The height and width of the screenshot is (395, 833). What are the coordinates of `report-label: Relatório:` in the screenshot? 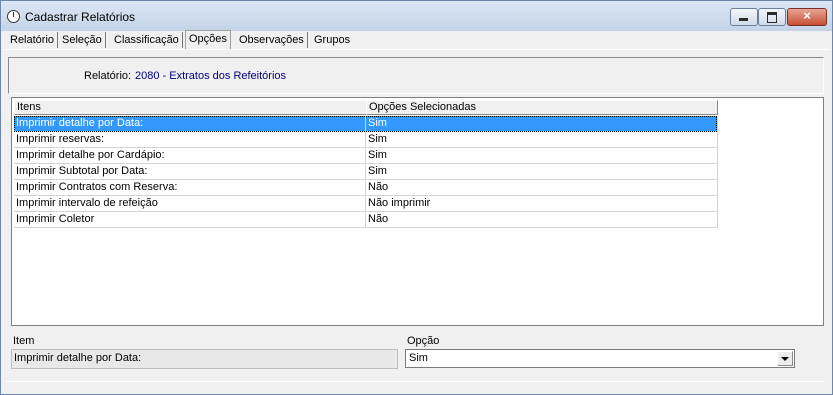 It's located at (108, 76).